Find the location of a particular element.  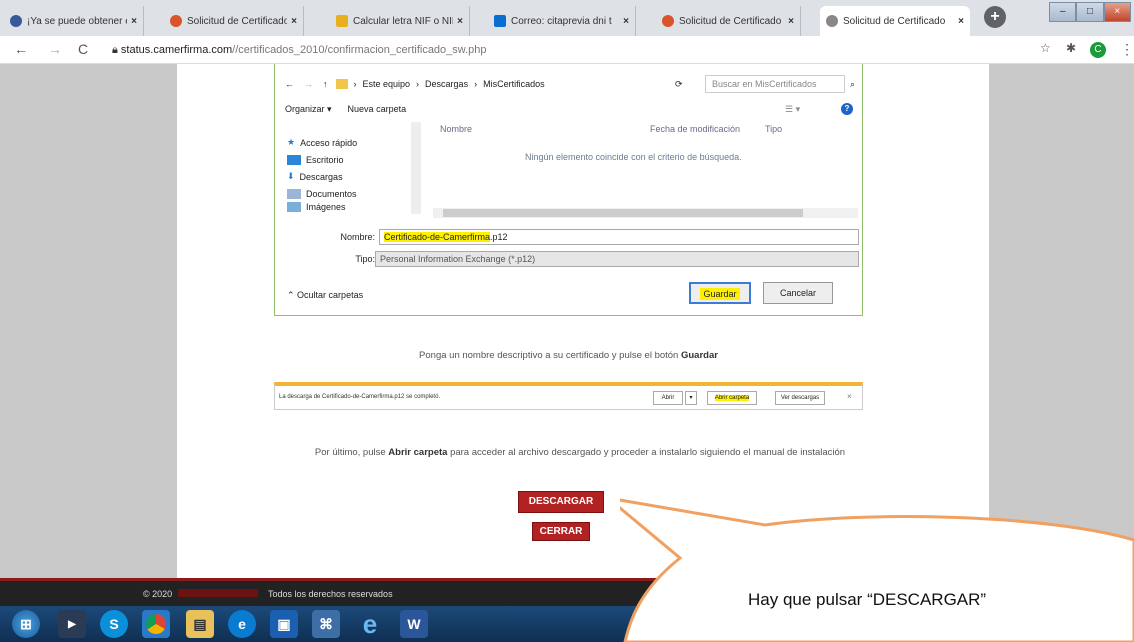

abrir-button: Abrir is located at coordinates (668, 398).